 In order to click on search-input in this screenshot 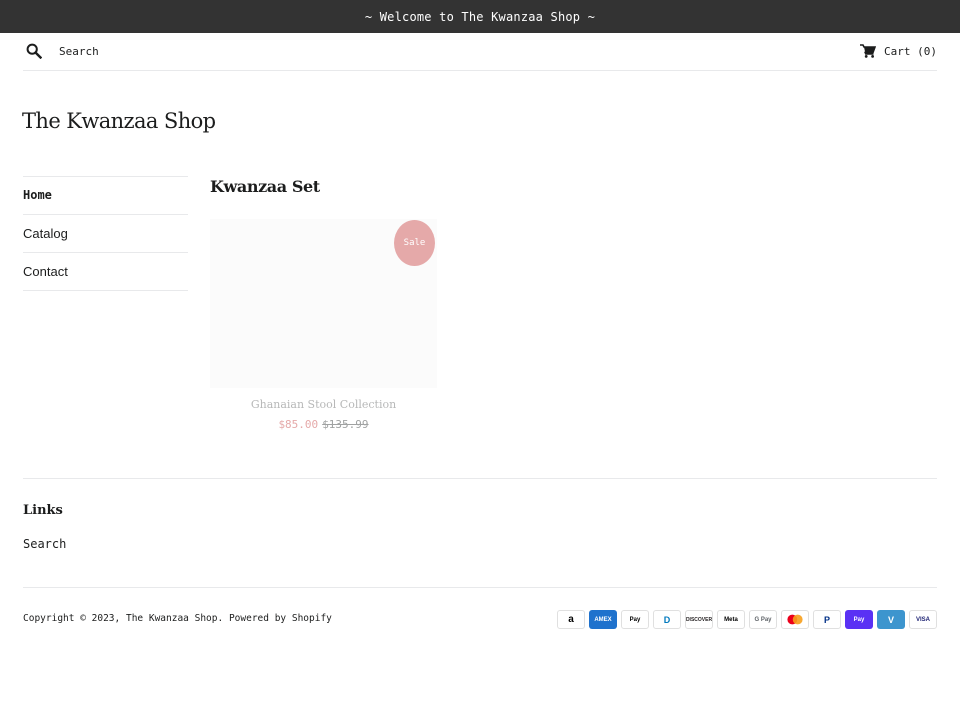, I will do `click(169, 51)`.